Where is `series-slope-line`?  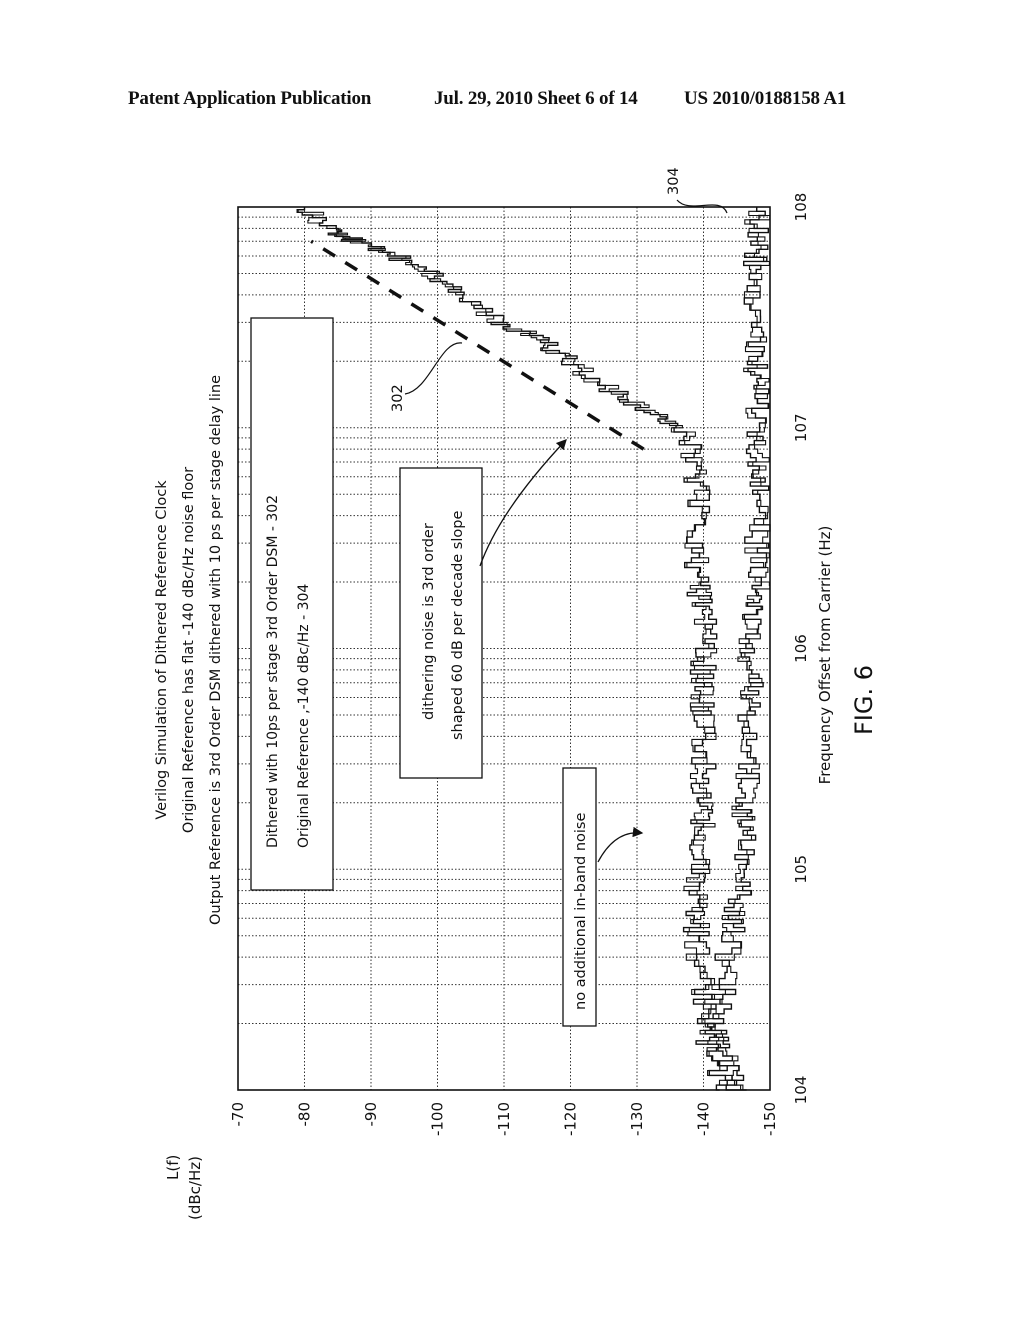 series-slope-line is located at coordinates (477, 345).